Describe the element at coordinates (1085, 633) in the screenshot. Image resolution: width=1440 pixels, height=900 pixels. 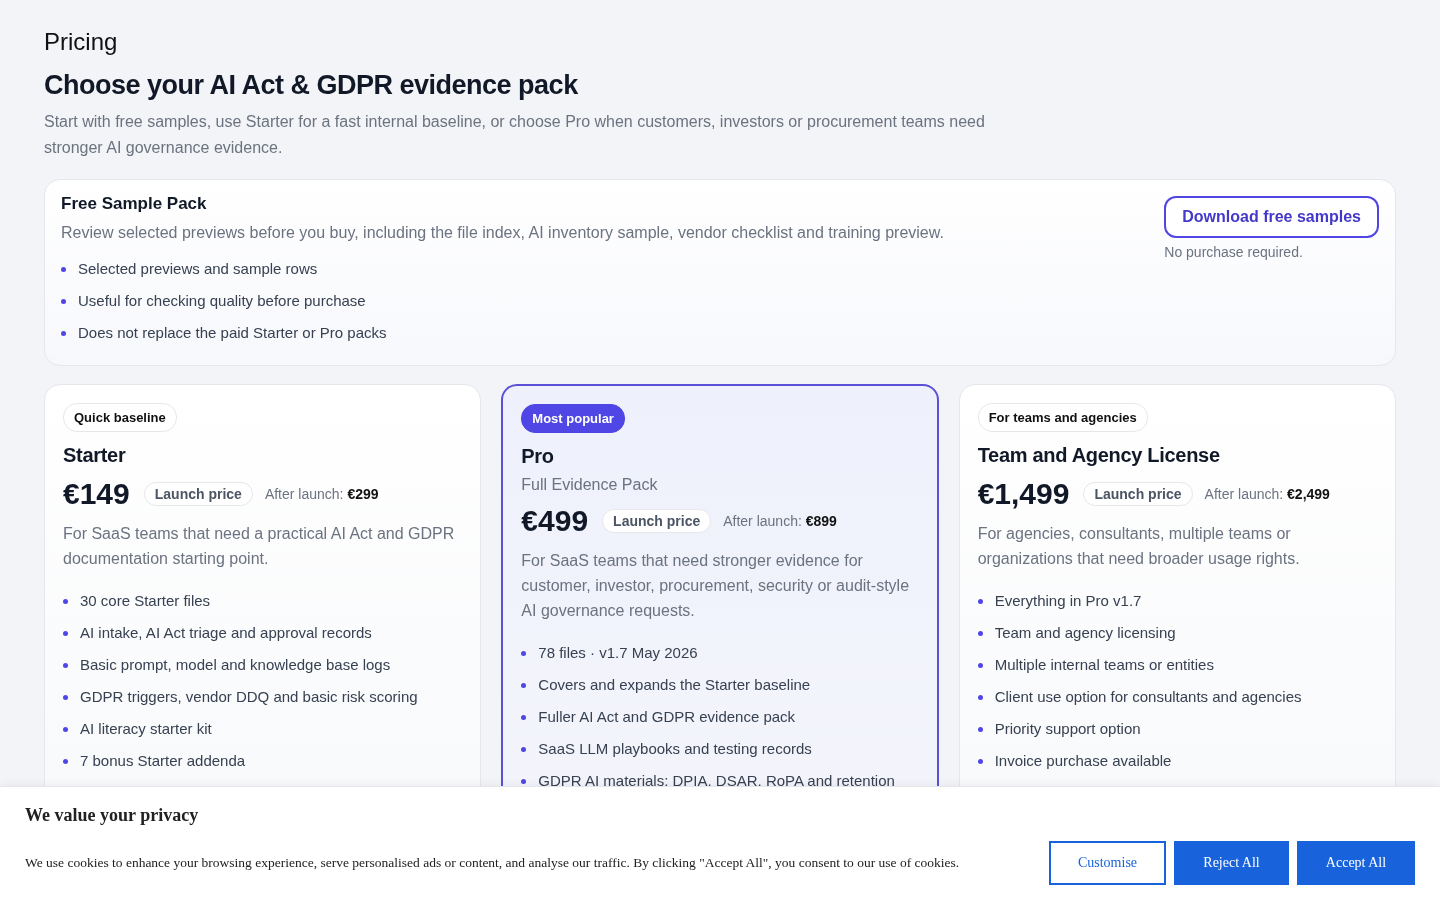
I see `feature-text: Team and agency licensing` at that location.